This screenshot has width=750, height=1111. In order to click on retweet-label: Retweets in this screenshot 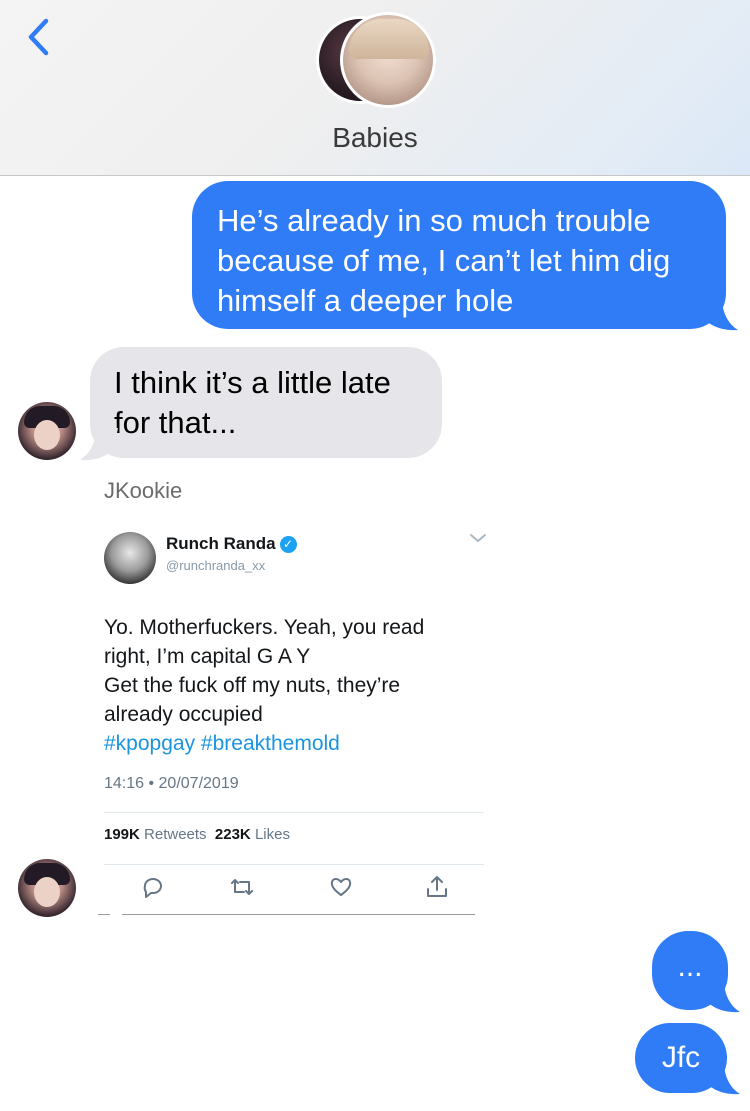, I will do `click(175, 834)`.